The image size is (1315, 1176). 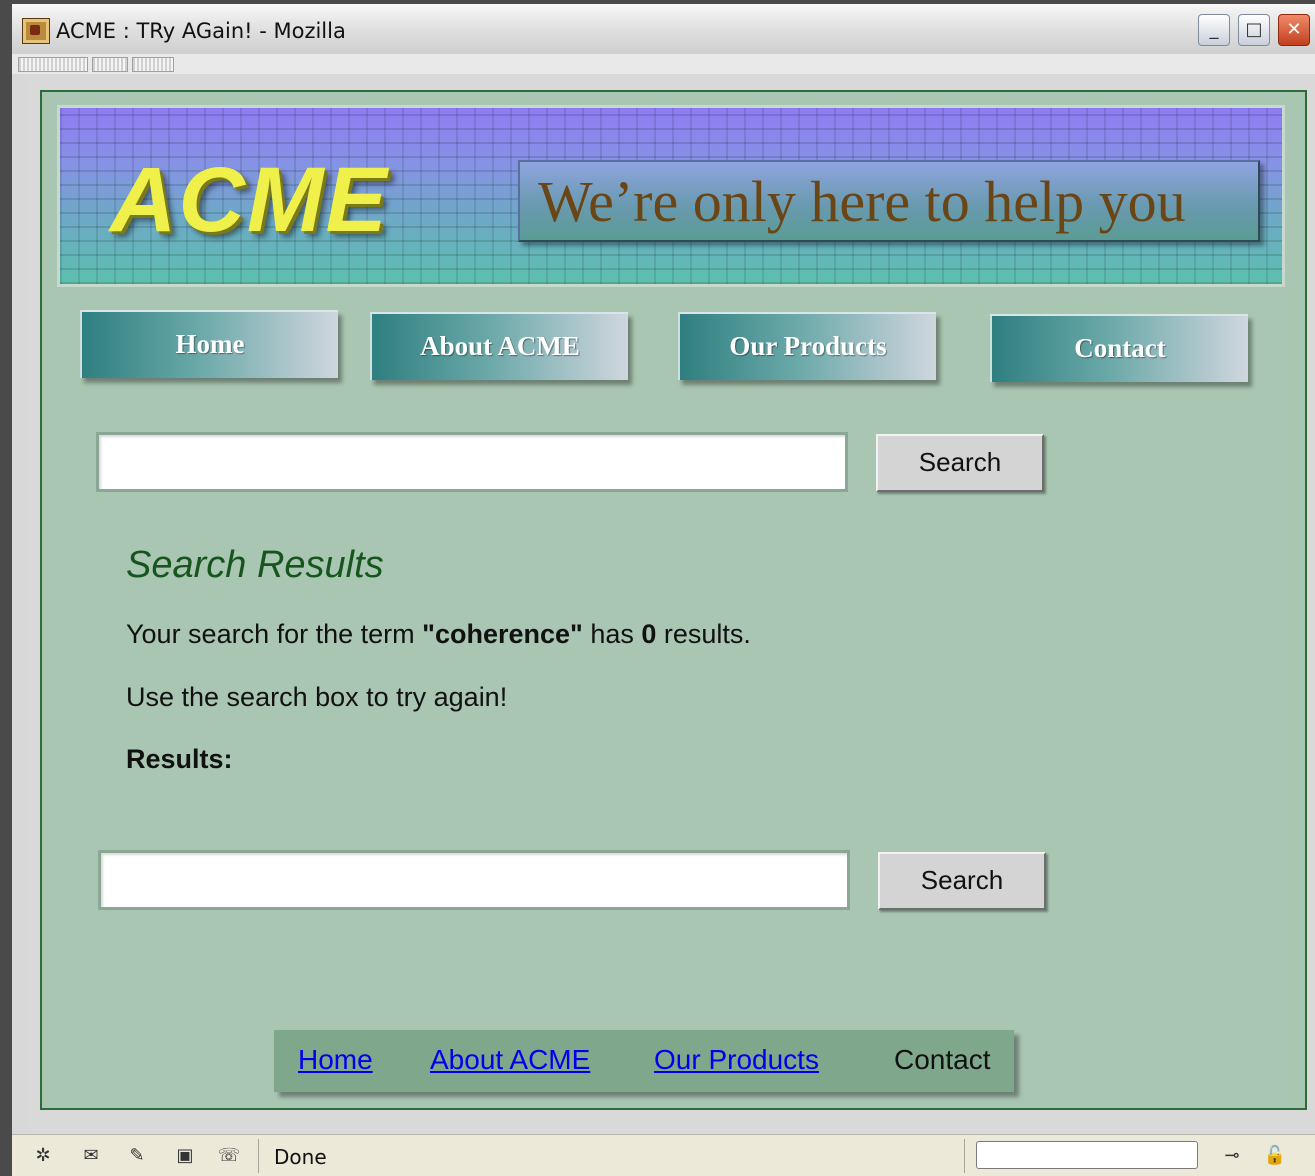 What do you see at coordinates (663, 64) in the screenshot?
I see `collapsed-toolbars` at bounding box center [663, 64].